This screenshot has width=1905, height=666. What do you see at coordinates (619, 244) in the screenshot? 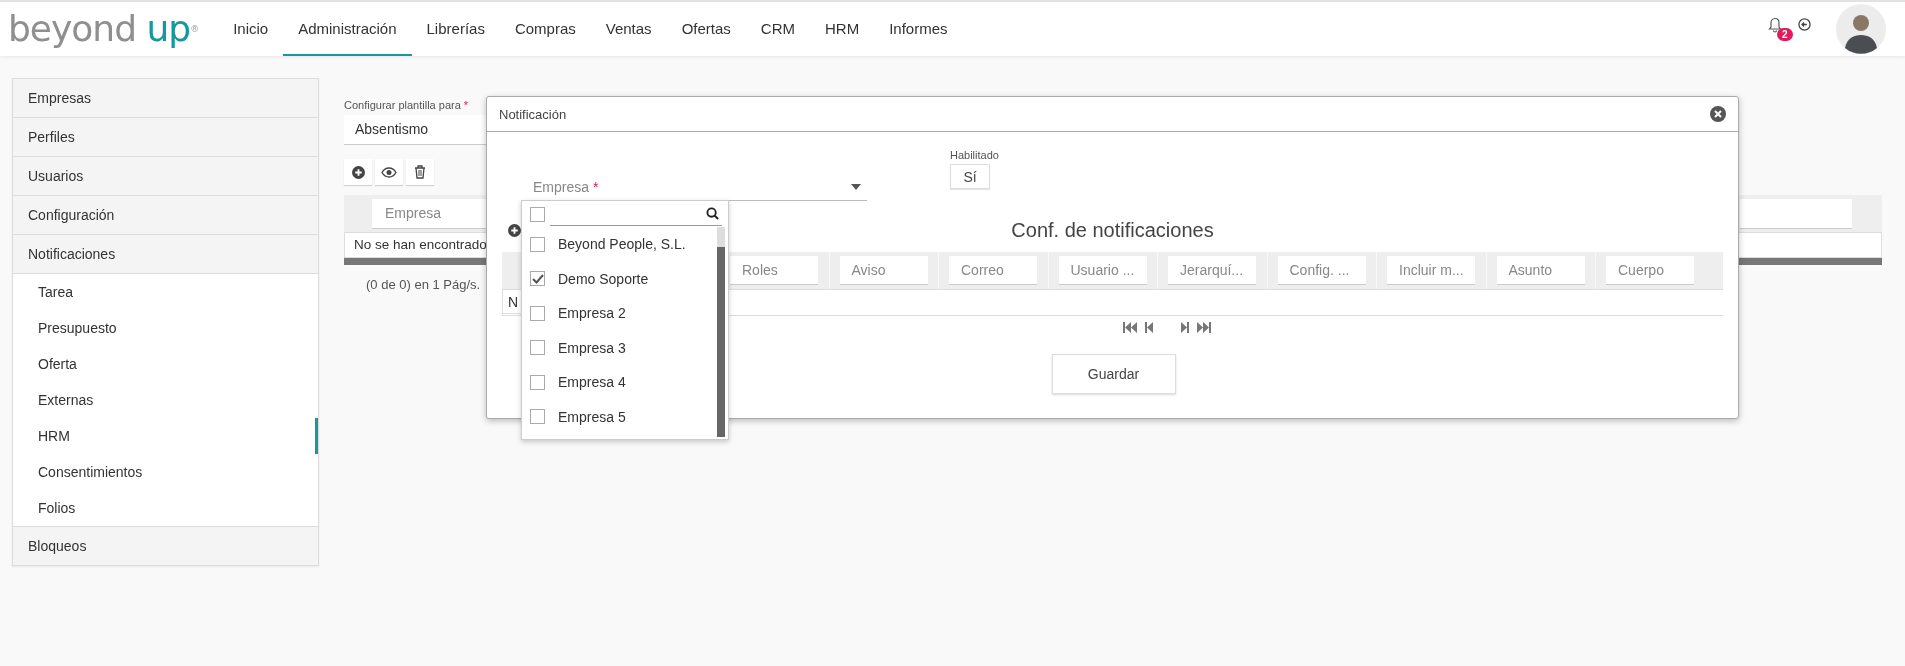
I see `dropdown-option: Beyond People, S.L.` at bounding box center [619, 244].